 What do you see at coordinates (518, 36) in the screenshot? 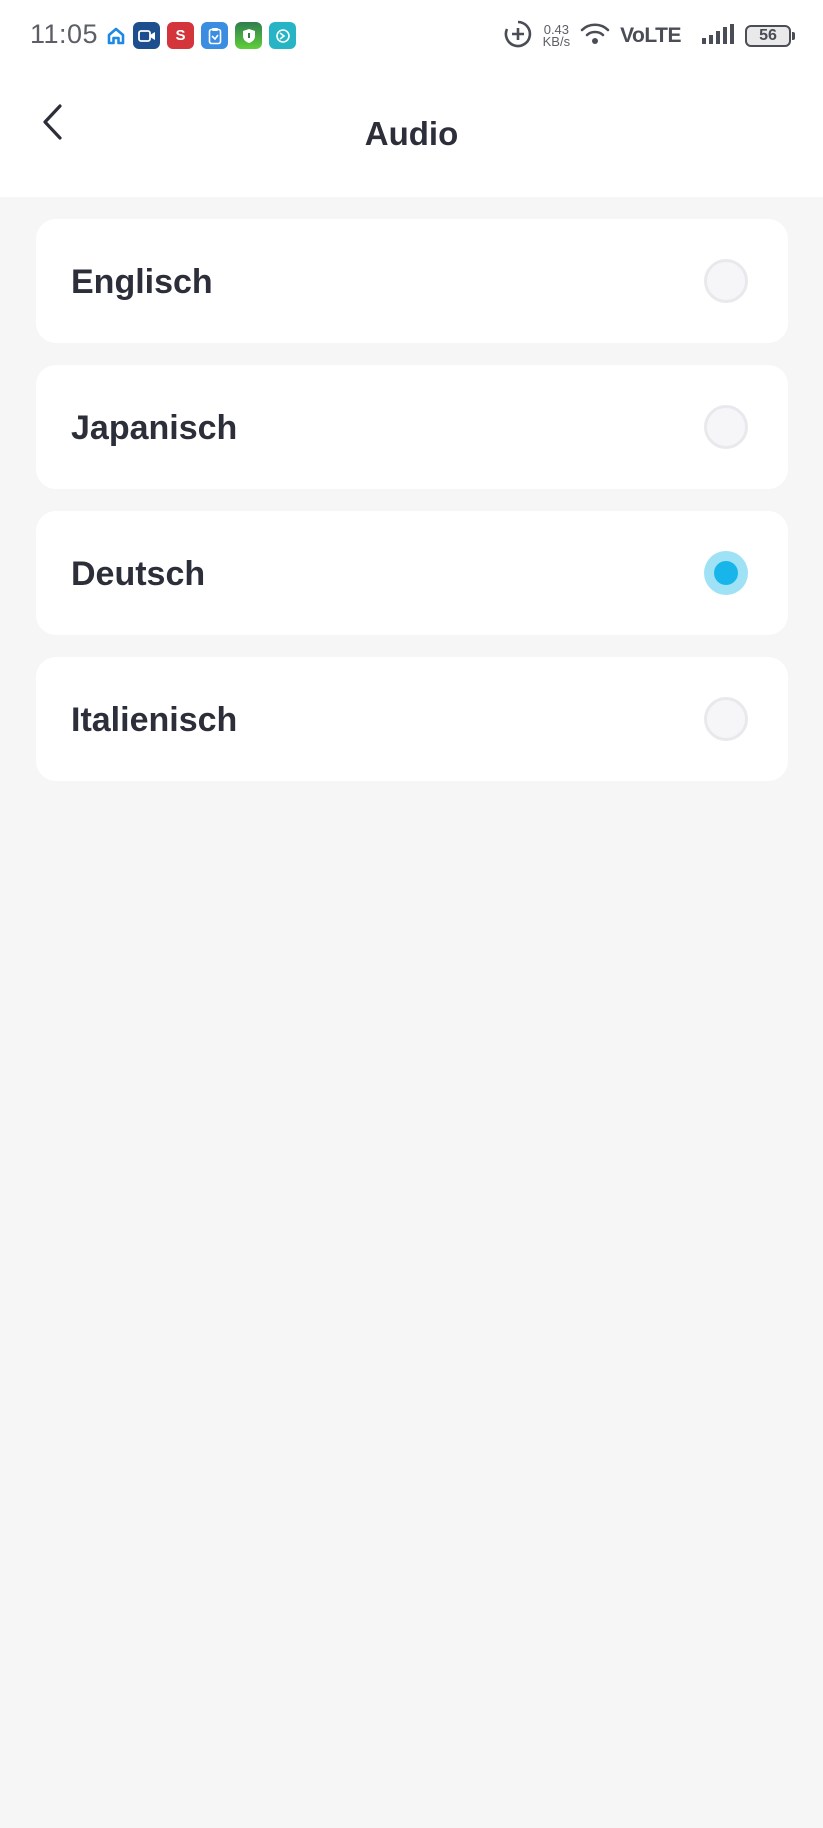
I see `data-saver-icon` at bounding box center [518, 36].